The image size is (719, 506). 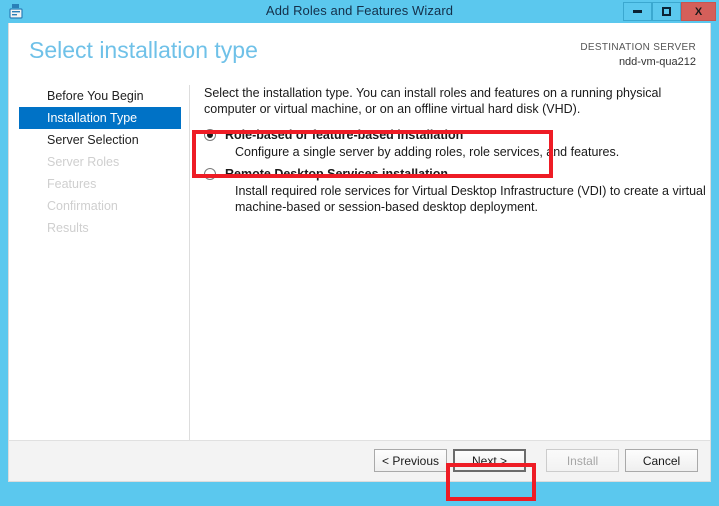 What do you see at coordinates (72, 184) in the screenshot?
I see `sidebar-item-features: Features` at bounding box center [72, 184].